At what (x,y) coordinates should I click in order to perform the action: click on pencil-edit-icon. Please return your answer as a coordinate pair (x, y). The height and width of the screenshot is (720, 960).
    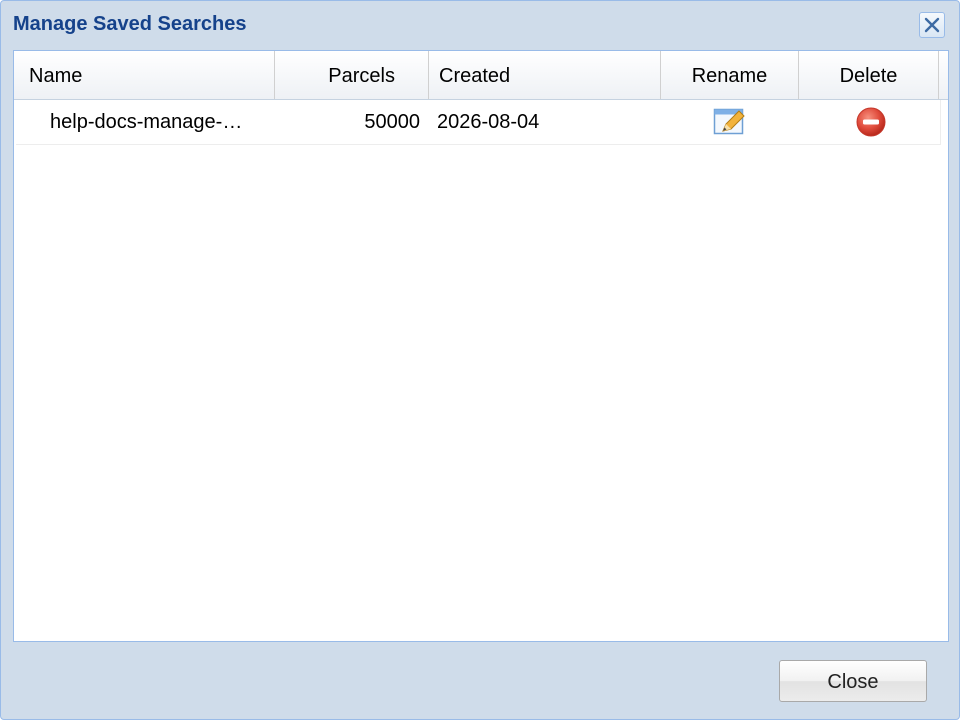
    Looking at the image, I should click on (730, 122).